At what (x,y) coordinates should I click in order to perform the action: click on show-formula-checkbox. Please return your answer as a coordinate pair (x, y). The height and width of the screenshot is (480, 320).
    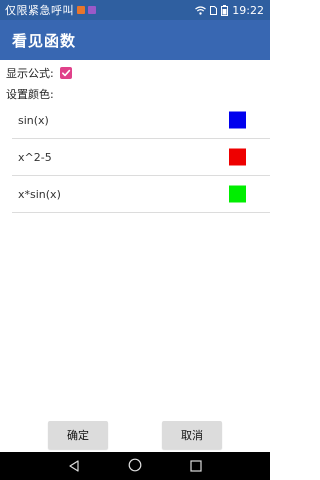
    Looking at the image, I should click on (65, 73).